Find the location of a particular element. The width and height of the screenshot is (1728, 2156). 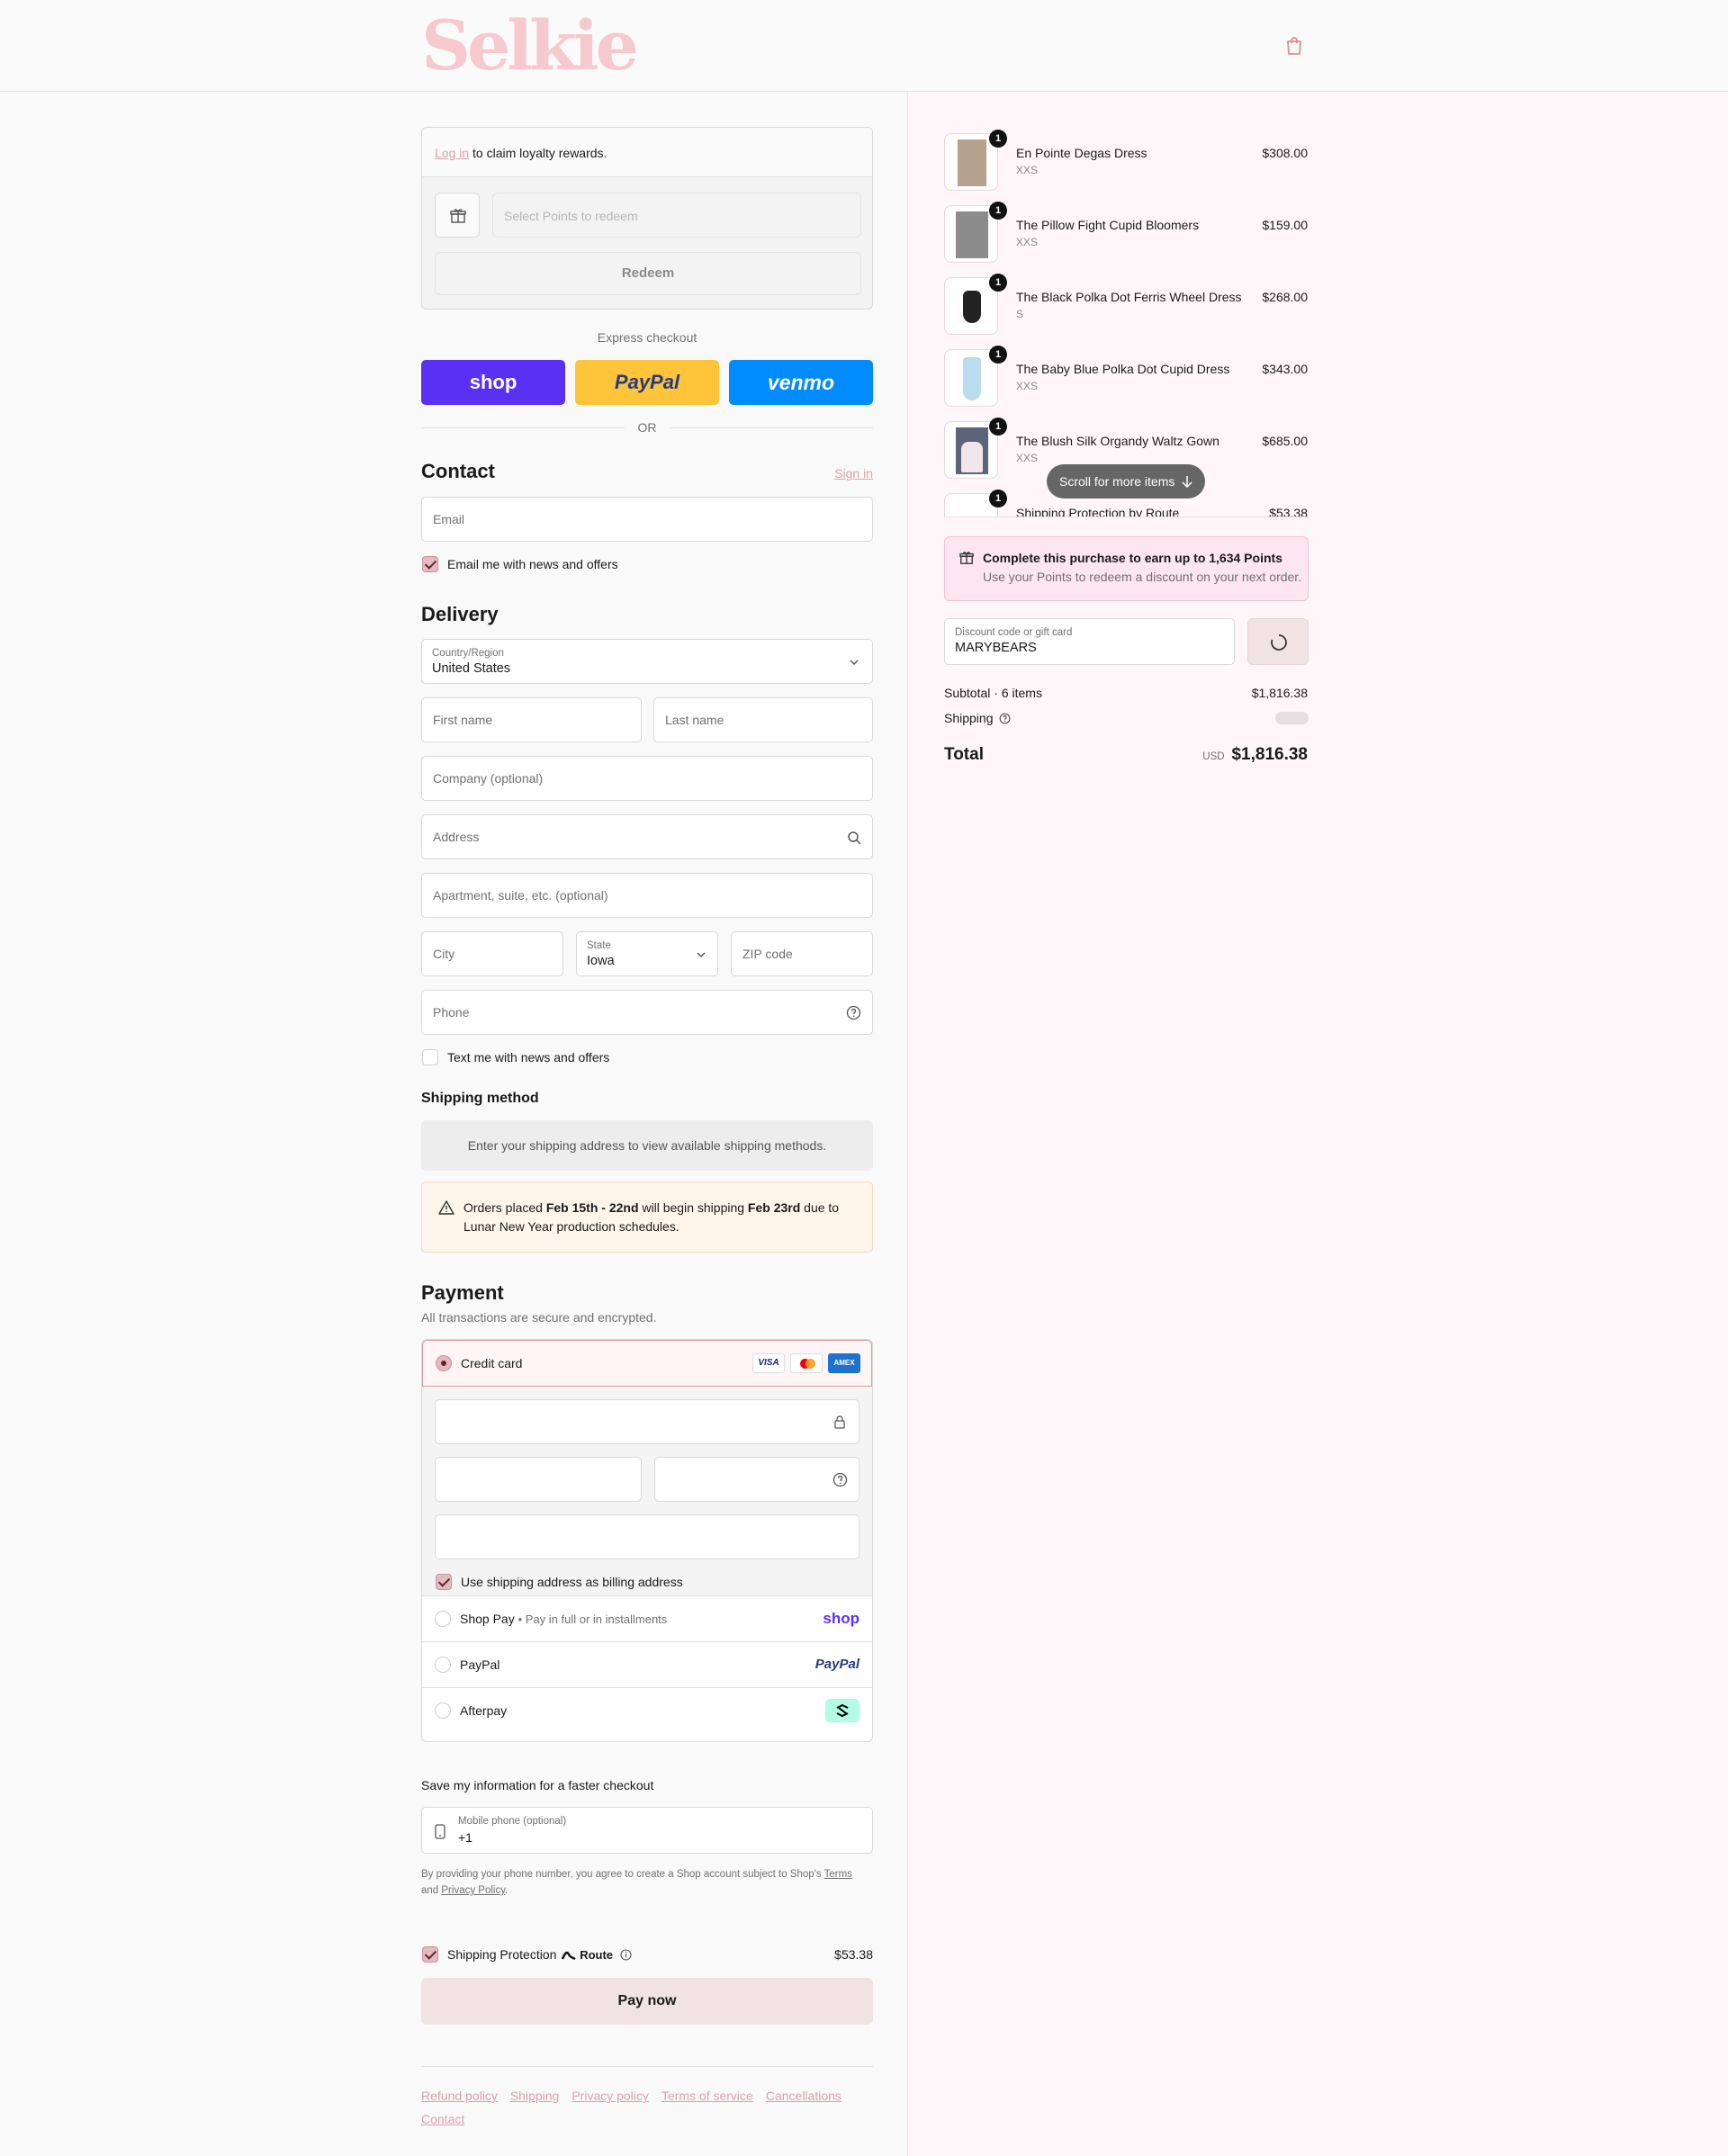

shipping-protection-label: Shipping Protection is located at coordinates (502, 1954).